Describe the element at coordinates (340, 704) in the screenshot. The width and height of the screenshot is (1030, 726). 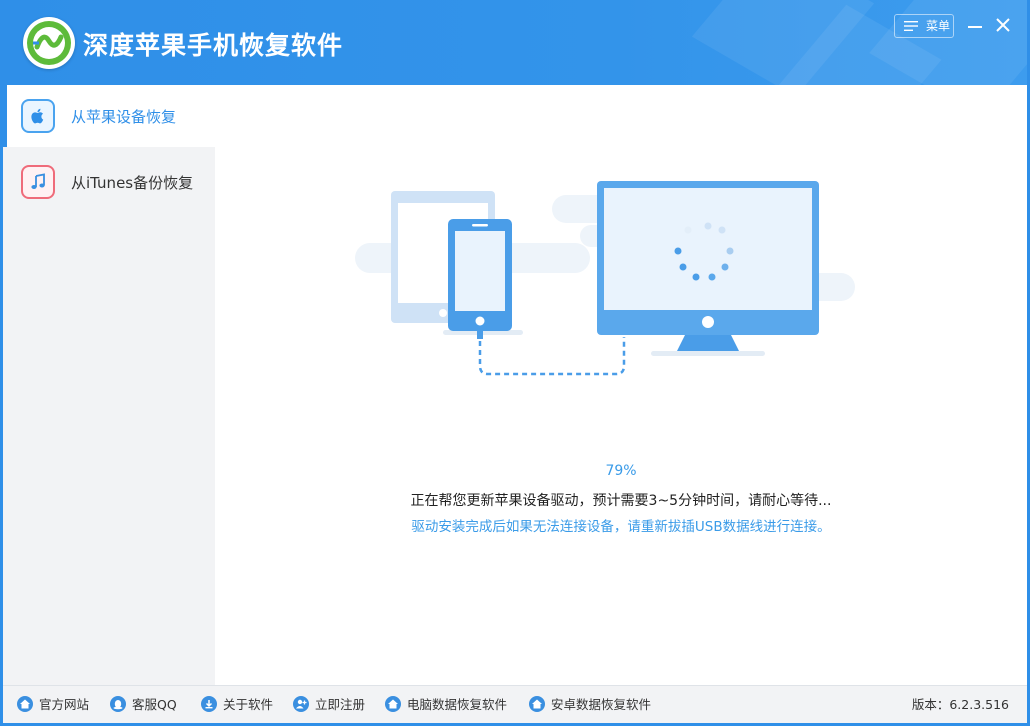
I see `footer-link-label: 立即注册` at that location.